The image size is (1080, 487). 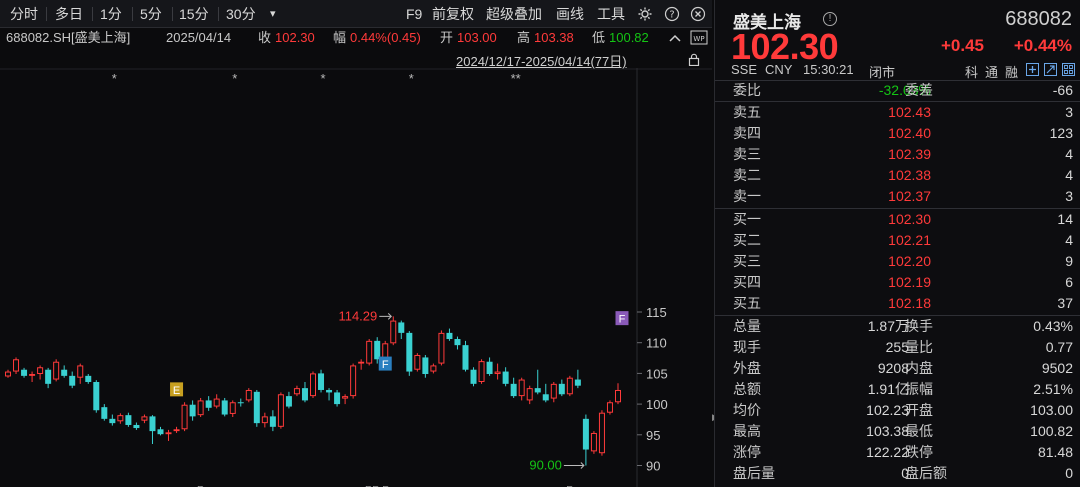 I want to click on stat-label: 内盘, so click(x=919, y=368).